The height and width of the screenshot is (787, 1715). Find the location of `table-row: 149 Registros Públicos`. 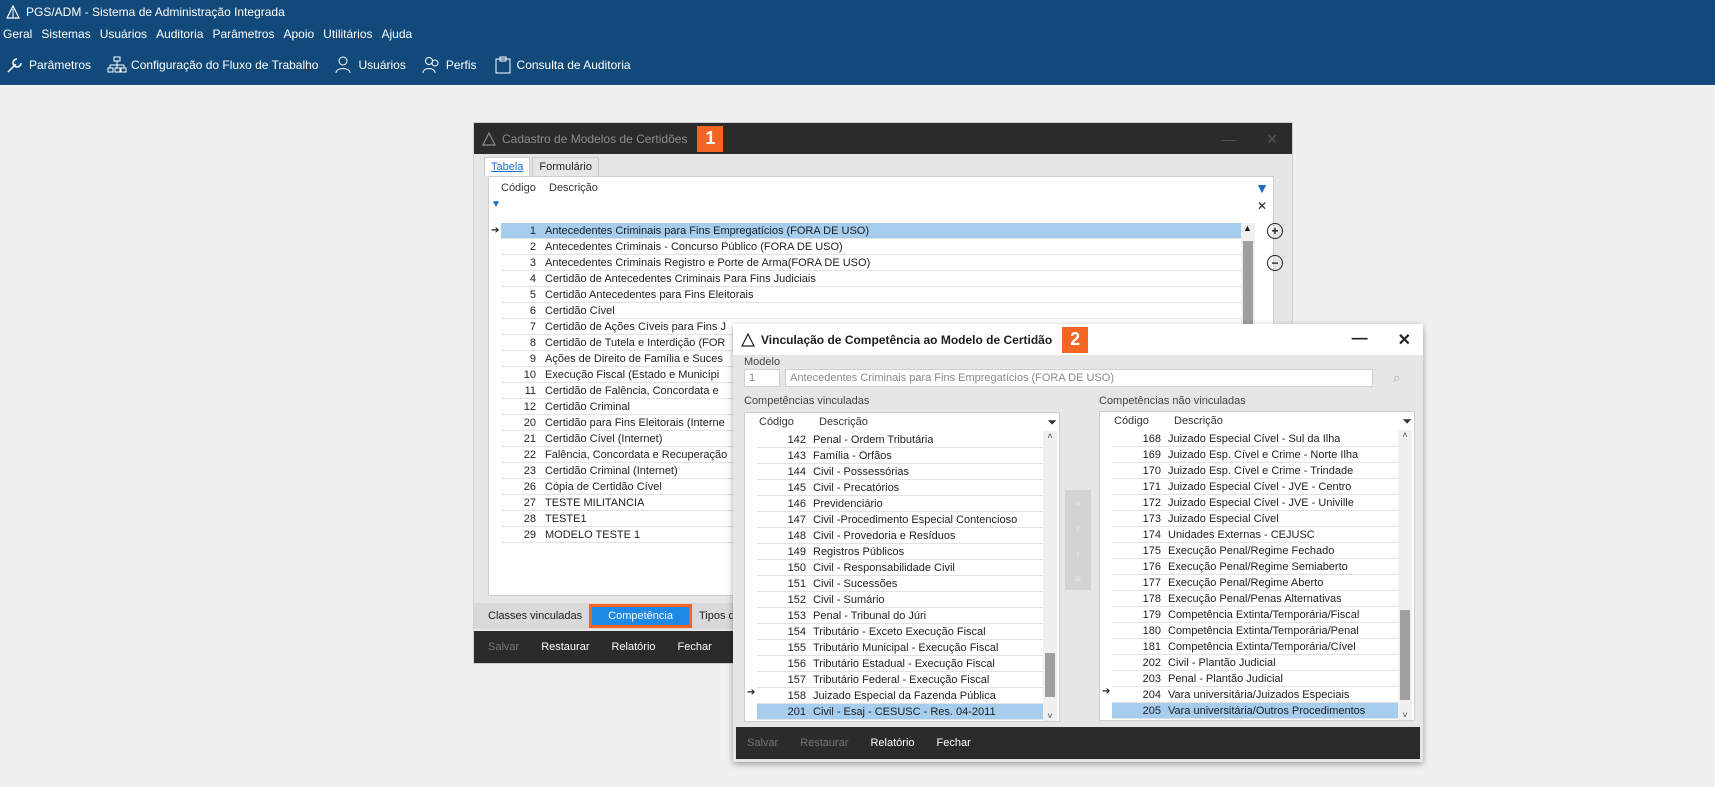

table-row: 149 Registros Públicos is located at coordinates (900, 552).